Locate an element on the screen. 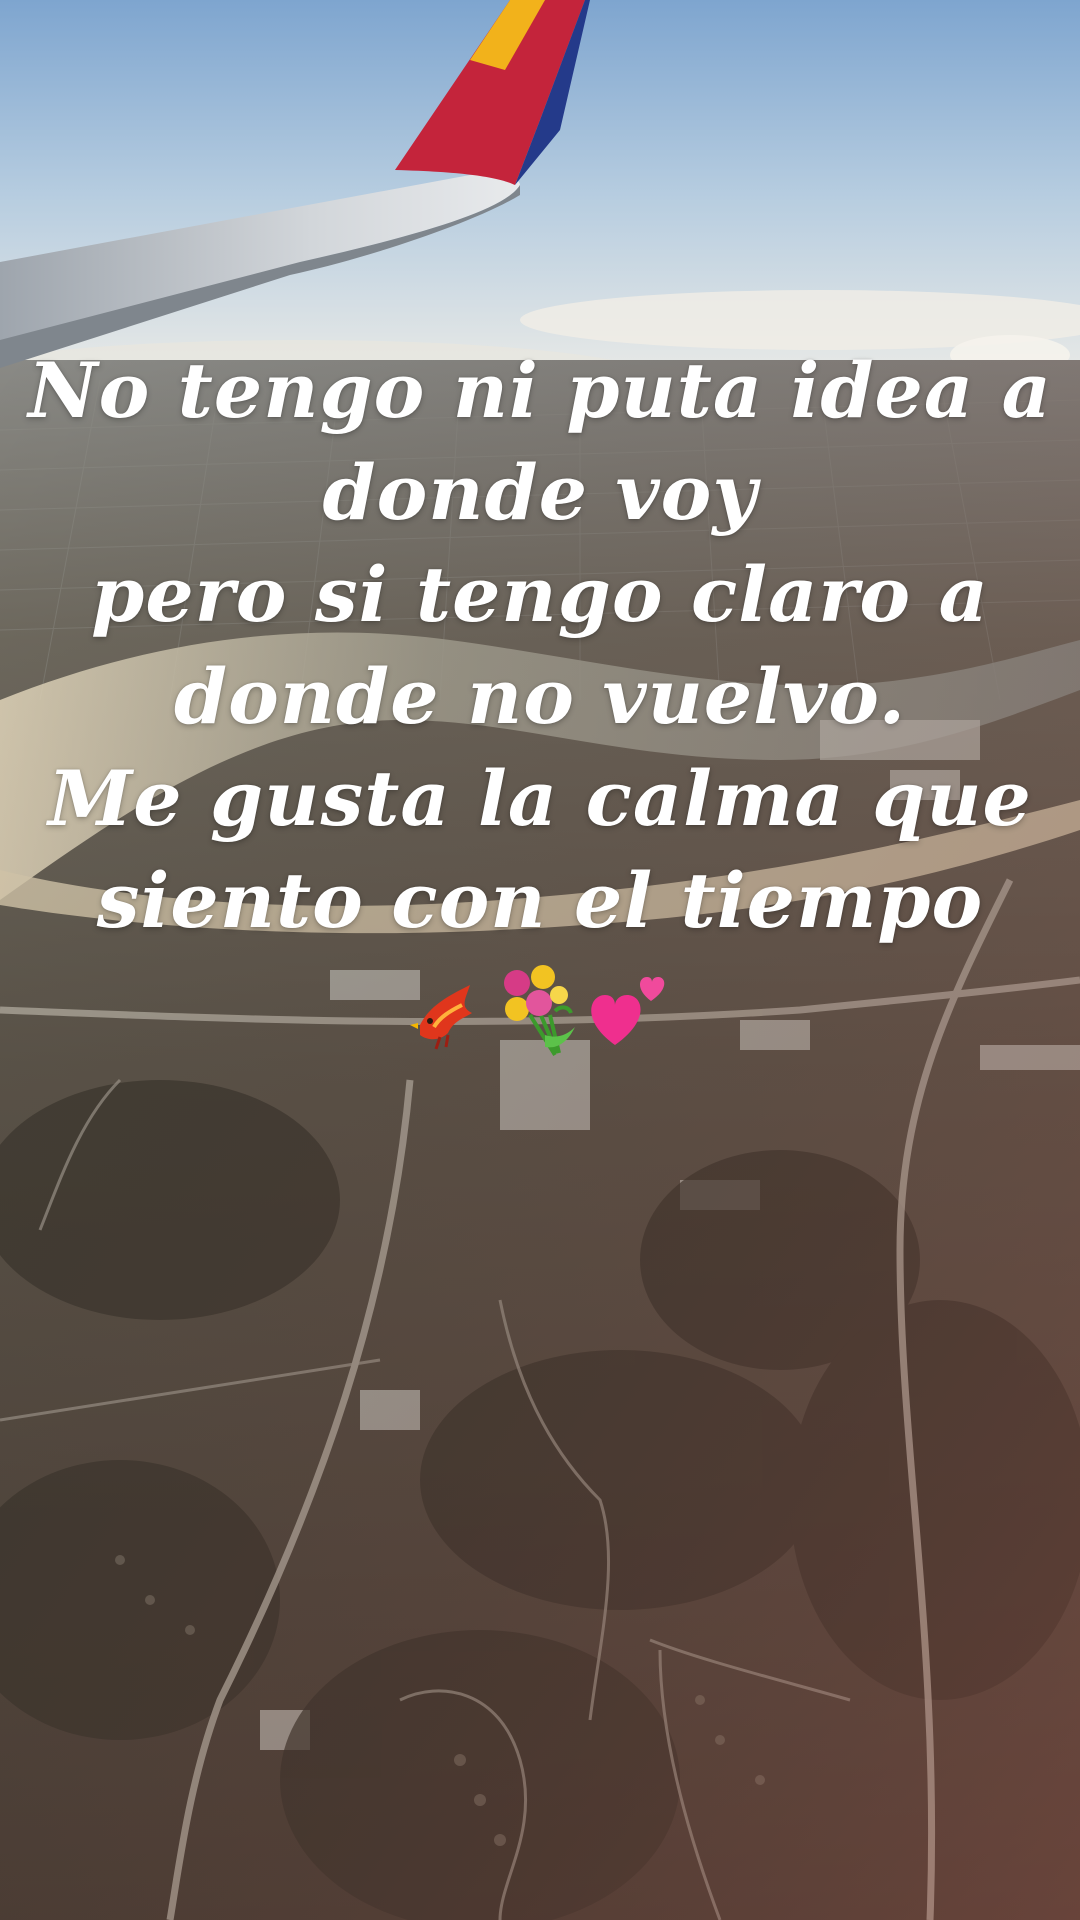 The height and width of the screenshot is (1920, 1080). caption-line-2: donde voy is located at coordinates (540, 492).